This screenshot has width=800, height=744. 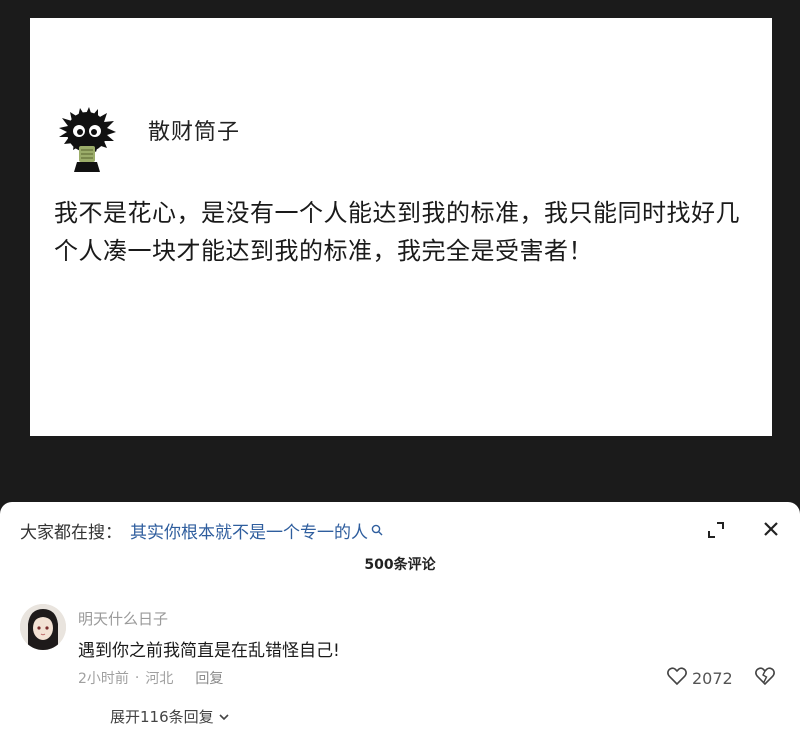 I want to click on comment-meta: 2小时前 · 河北 回复, so click(x=150, y=678).